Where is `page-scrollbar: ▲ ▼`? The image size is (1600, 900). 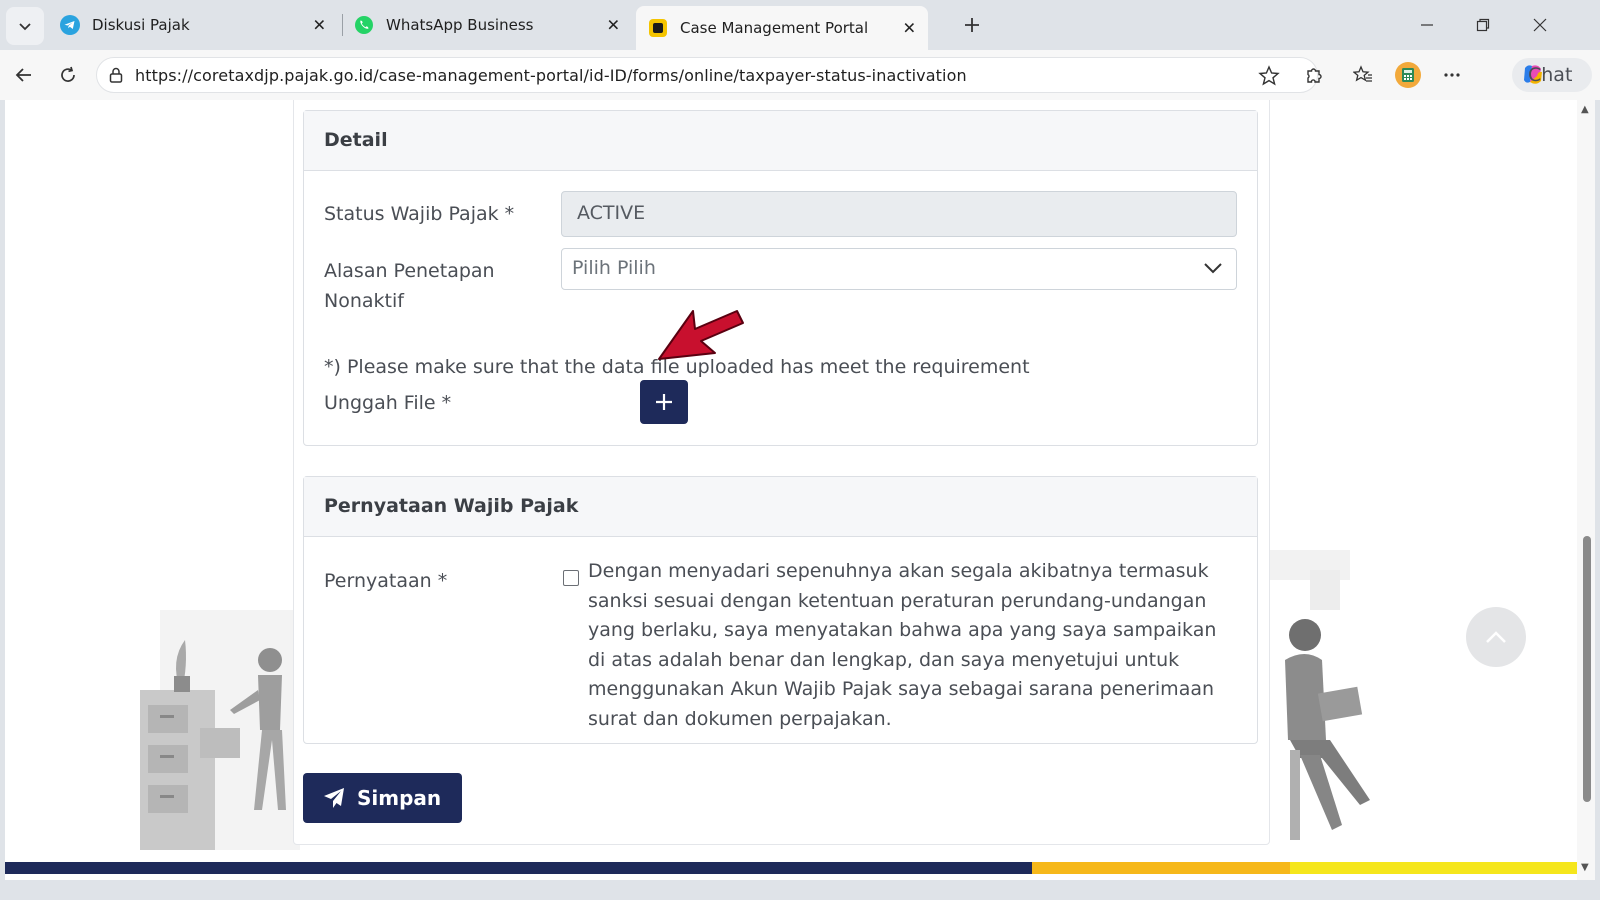
page-scrollbar: ▲ ▼ is located at coordinates (1586, 490).